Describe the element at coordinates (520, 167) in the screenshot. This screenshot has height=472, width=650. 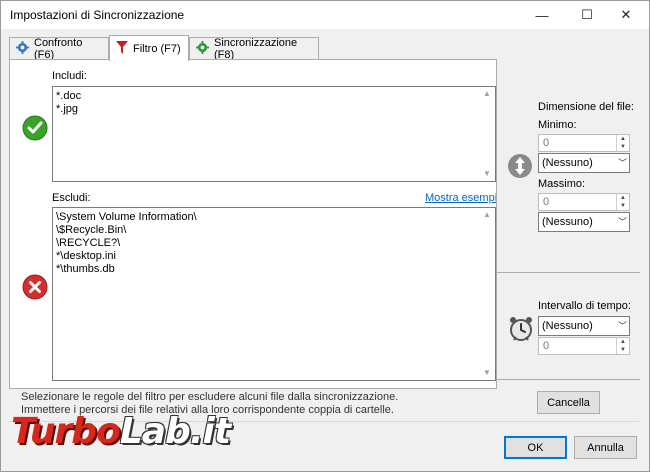
I see `arrows-updown-icon` at that location.